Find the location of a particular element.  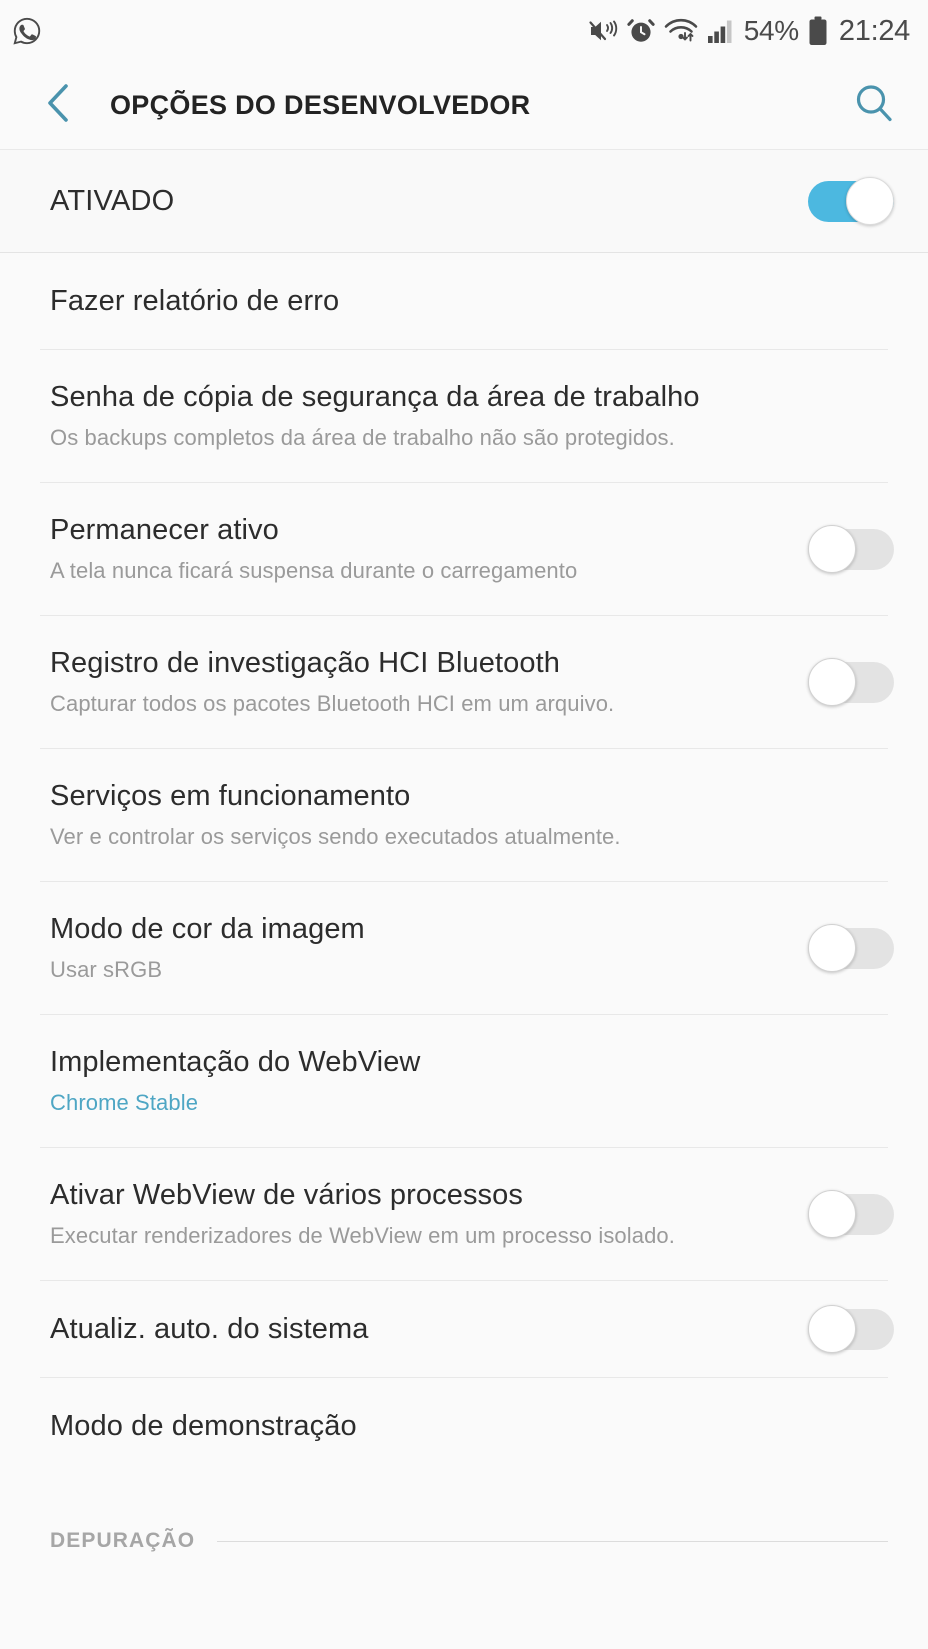

alarm-icon is located at coordinates (641, 31).